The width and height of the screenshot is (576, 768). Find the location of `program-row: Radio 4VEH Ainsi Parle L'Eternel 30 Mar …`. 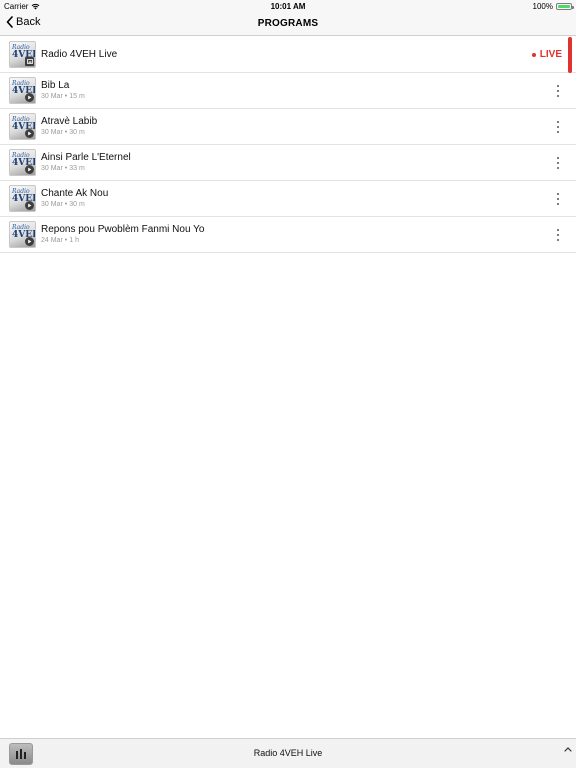

program-row: Radio 4VEH Ainsi Parle L'Eternel 30 Mar … is located at coordinates (288, 163).